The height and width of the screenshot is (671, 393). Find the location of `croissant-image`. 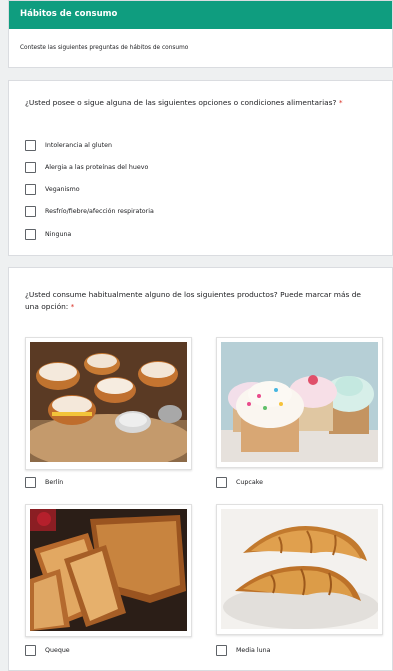

croissant-image is located at coordinates (299, 569).